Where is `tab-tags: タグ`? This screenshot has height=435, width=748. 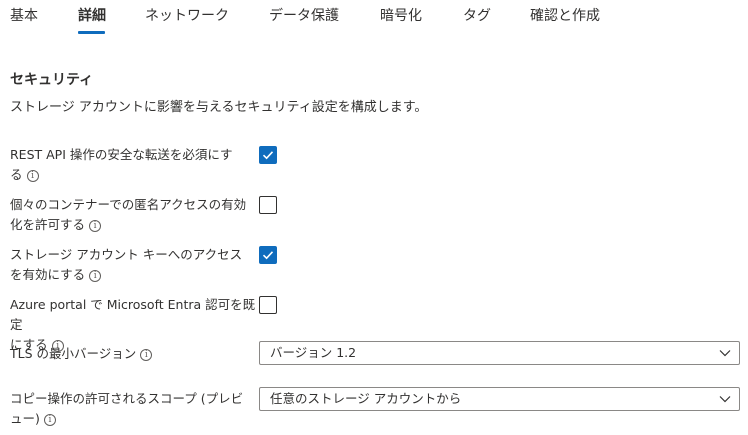
tab-tags: タグ is located at coordinates (477, 16).